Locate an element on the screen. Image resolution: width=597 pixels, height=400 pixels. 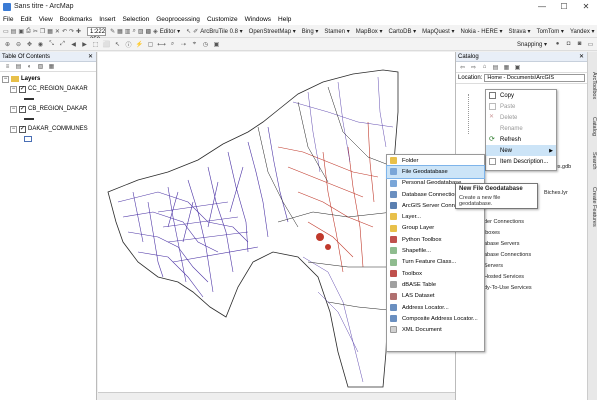
catalog-item: abase Servers is located at coordinates (501, 244).